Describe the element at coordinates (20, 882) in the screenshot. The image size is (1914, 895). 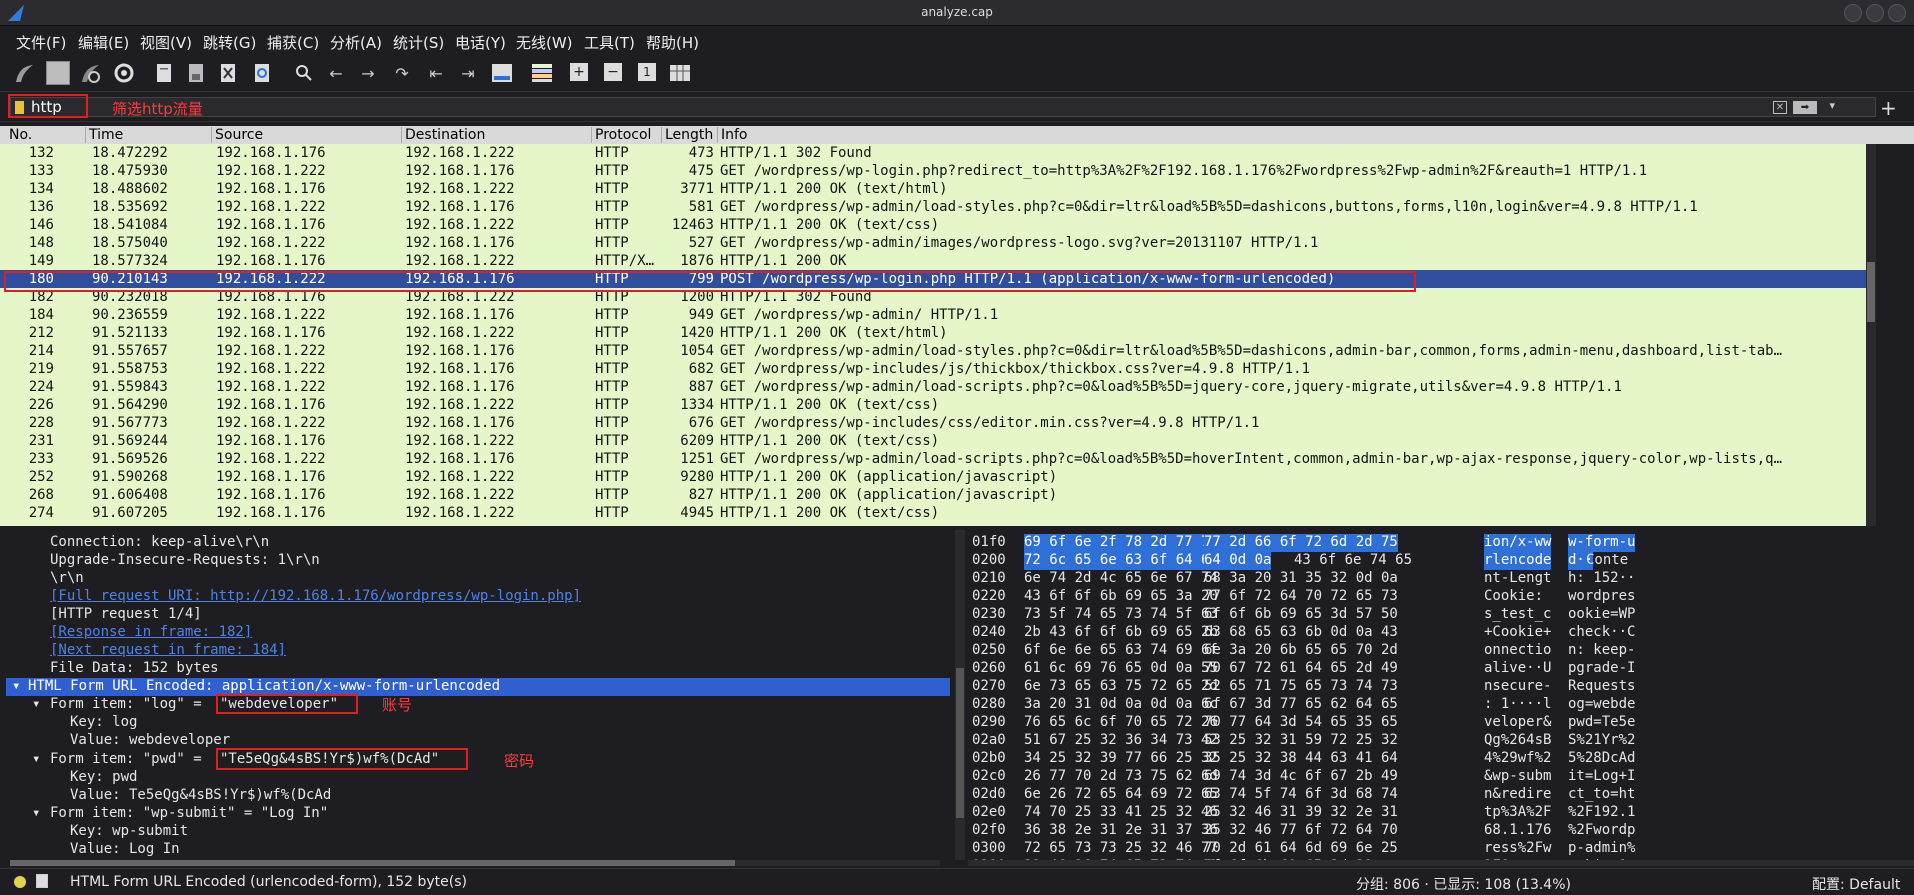
I see `expert-info-icon` at that location.